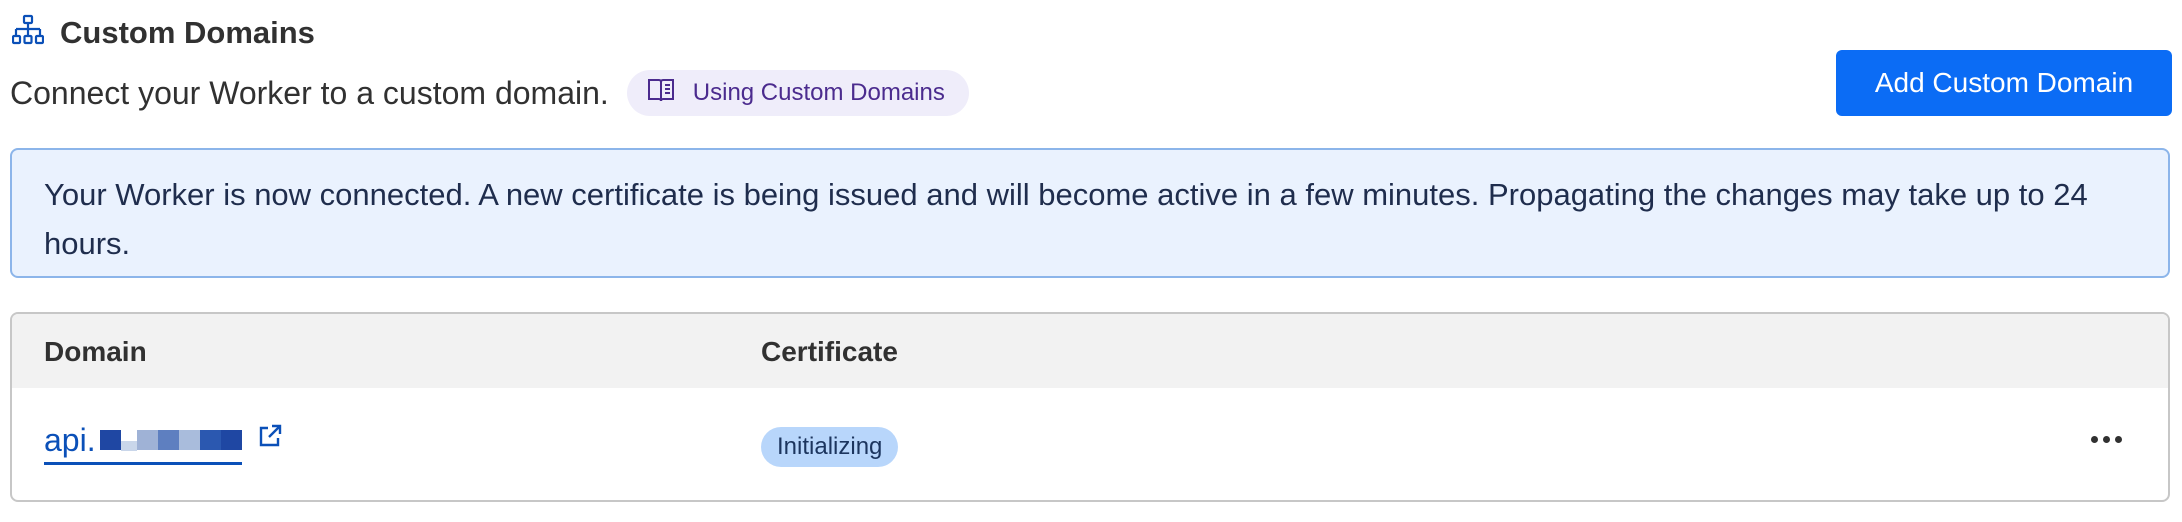 This screenshot has height=522, width=2182. I want to click on external-link-icon, so click(270, 438).